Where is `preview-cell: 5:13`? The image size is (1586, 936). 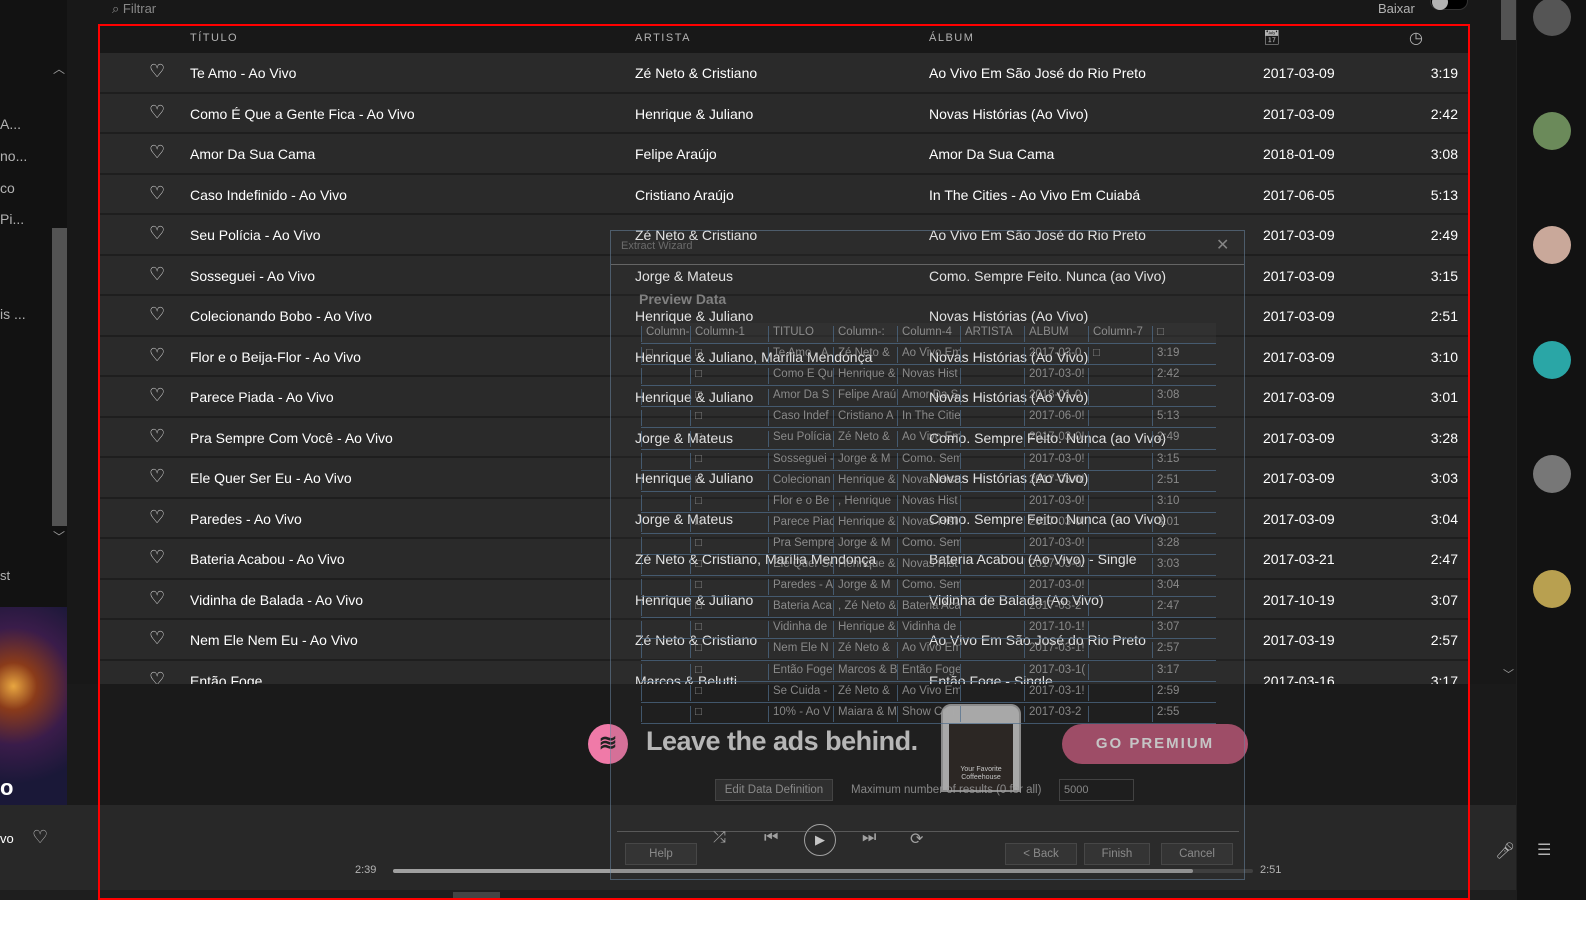 preview-cell: 5:13 is located at coordinates (1184, 418).